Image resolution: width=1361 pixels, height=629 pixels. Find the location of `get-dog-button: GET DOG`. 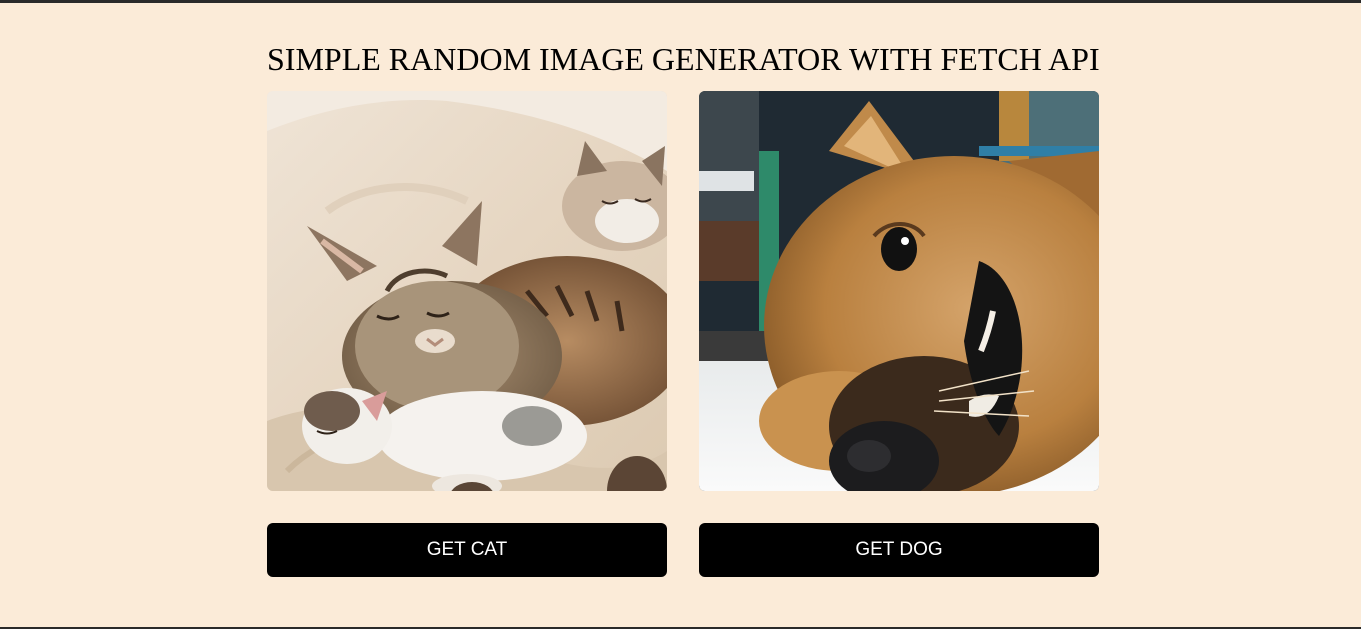

get-dog-button: GET DOG is located at coordinates (899, 550).